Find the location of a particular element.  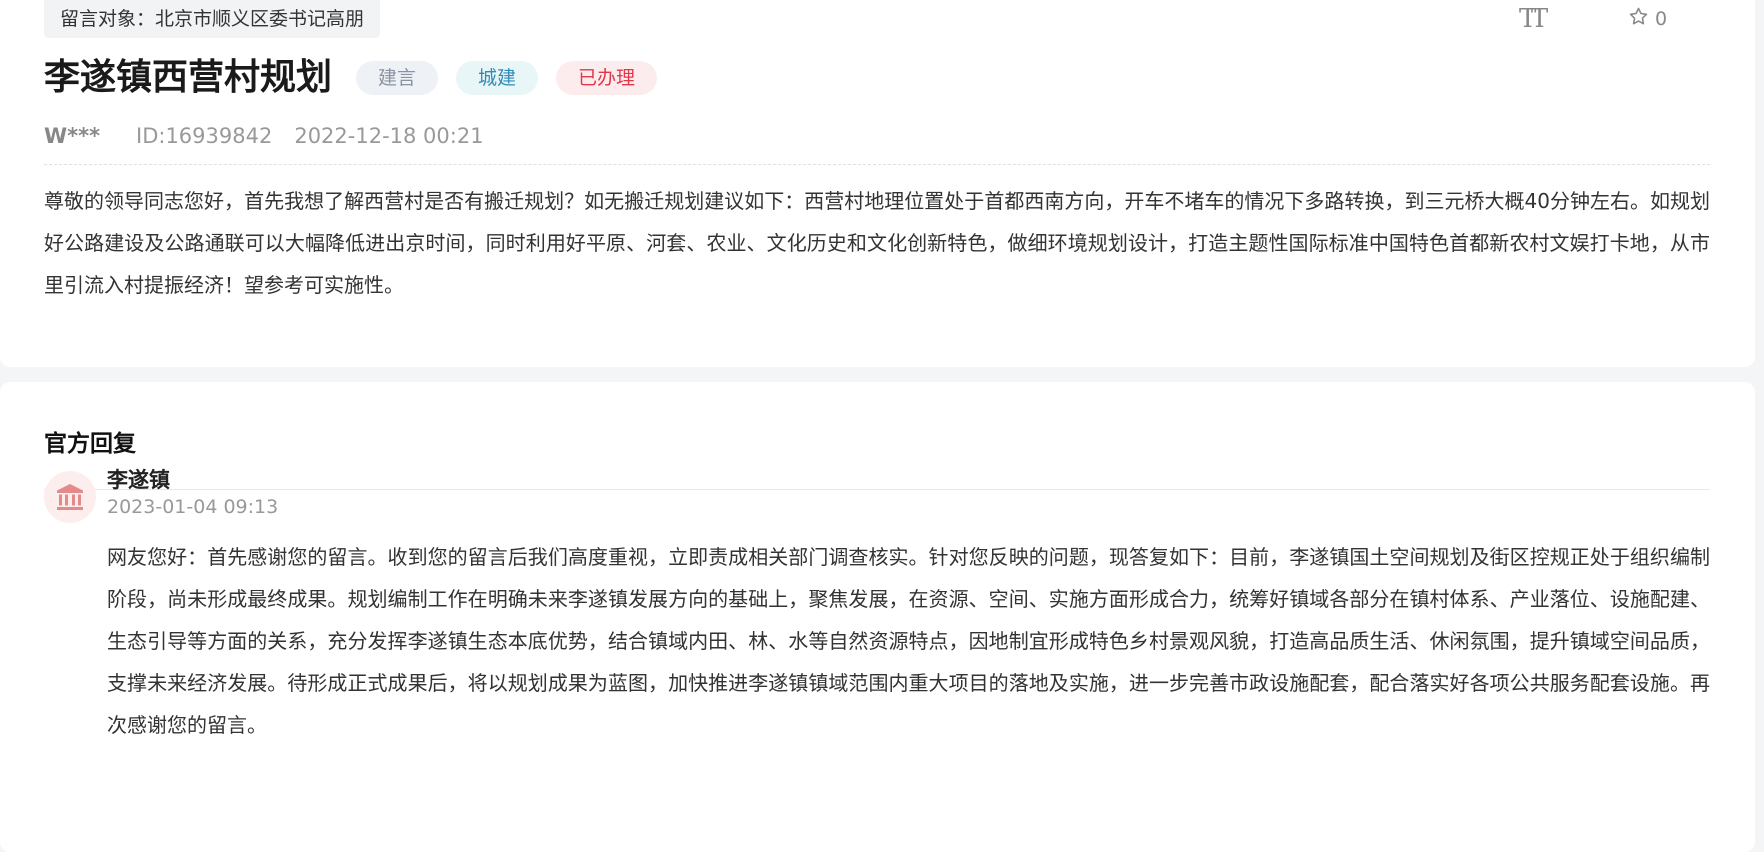

author-name: W*** is located at coordinates (72, 136).